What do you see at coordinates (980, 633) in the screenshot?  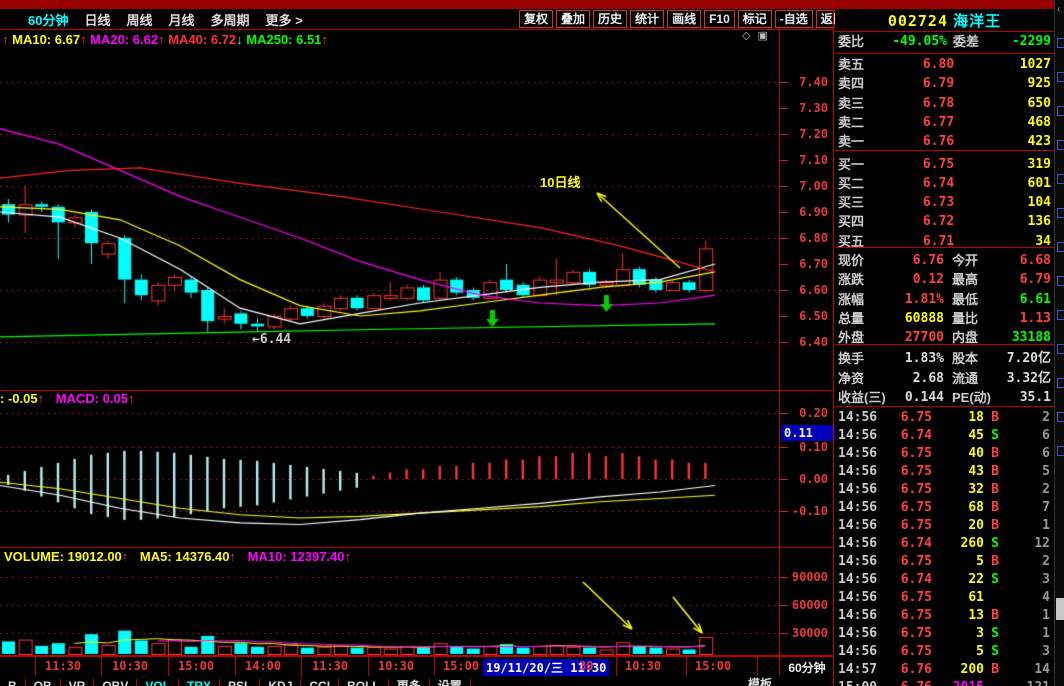 I see `tick-volume: 3` at bounding box center [980, 633].